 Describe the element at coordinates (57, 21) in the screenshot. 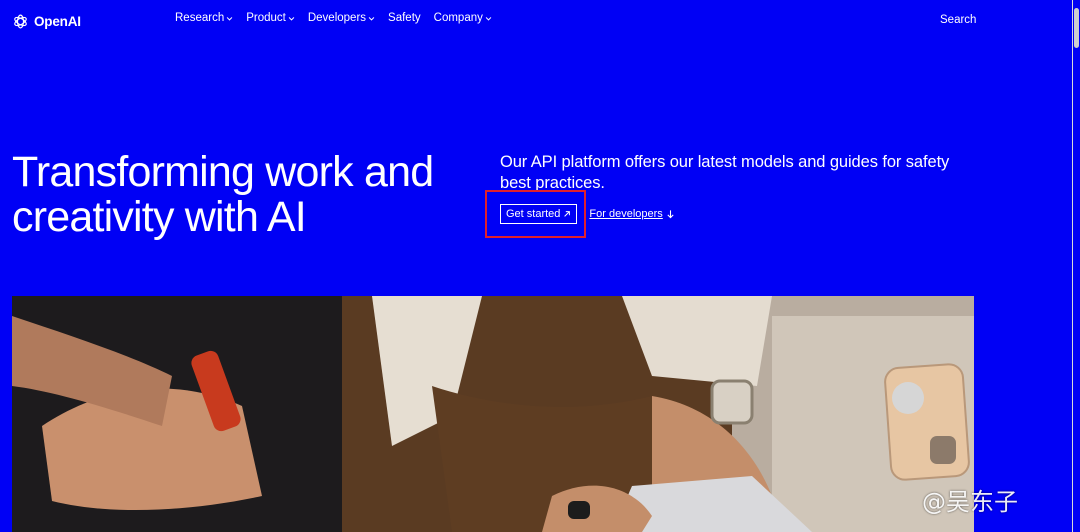

I see `brand-name: OpenAI` at that location.